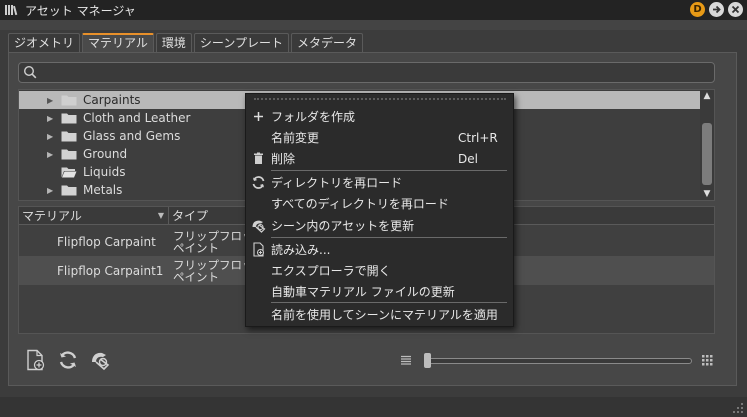 This screenshot has height=417, width=747. Describe the element at coordinates (137, 118) in the screenshot. I see `tree-item-label: Cloth and Leather` at that location.